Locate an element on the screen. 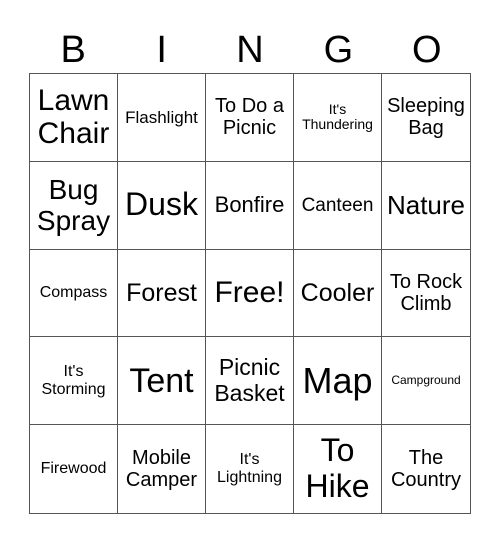 Image resolution: width=500 pixels, height=544 pixels. cell-label: To Do a Picnic is located at coordinates (249, 117).